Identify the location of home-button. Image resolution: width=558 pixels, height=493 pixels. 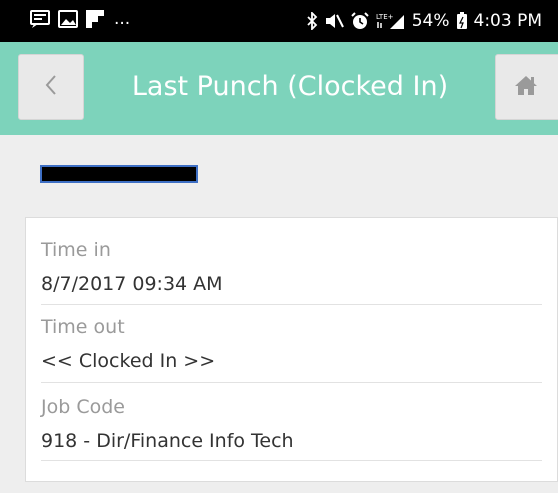
(526, 87).